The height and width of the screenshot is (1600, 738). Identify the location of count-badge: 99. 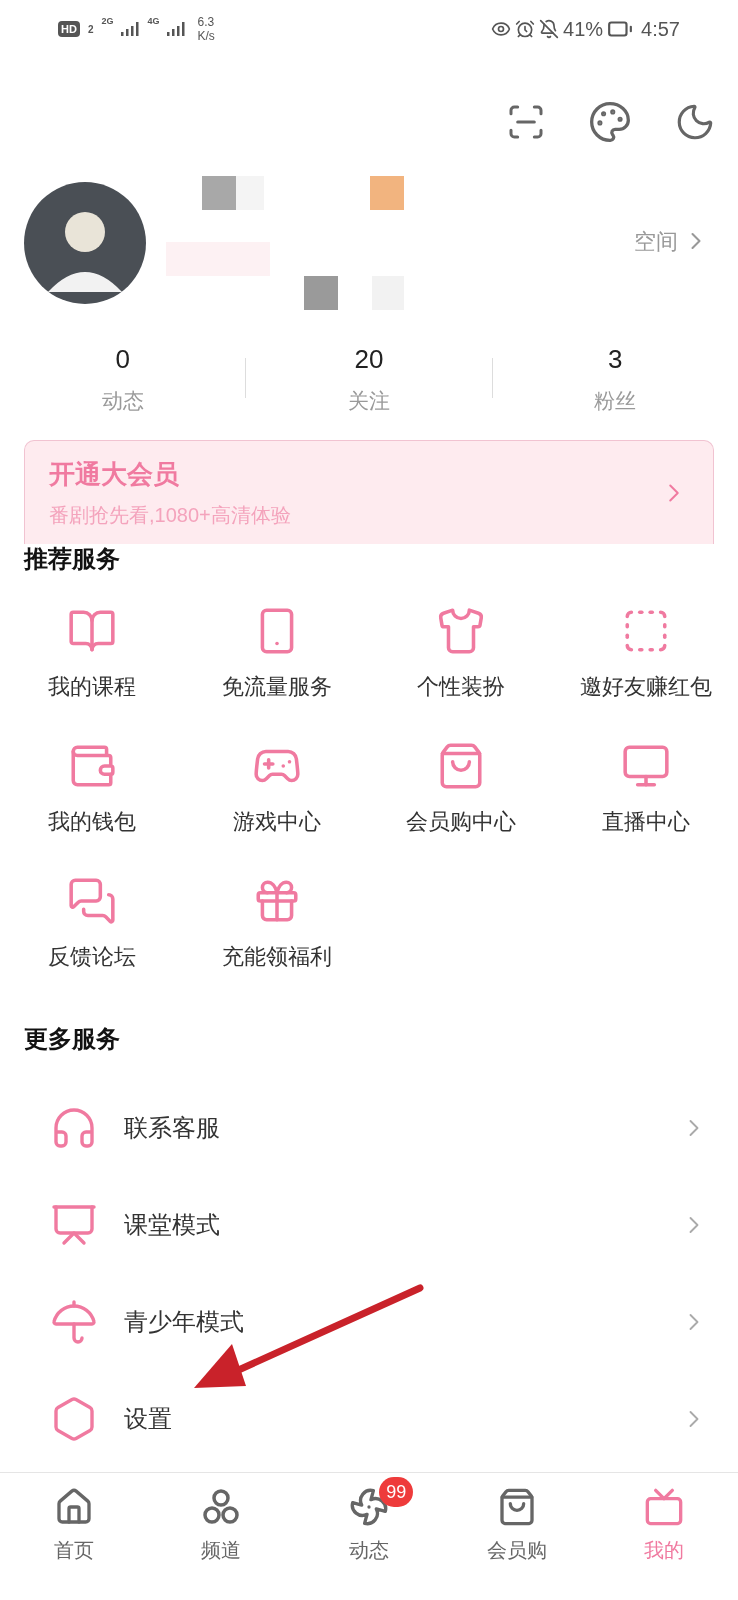
(396, 1492).